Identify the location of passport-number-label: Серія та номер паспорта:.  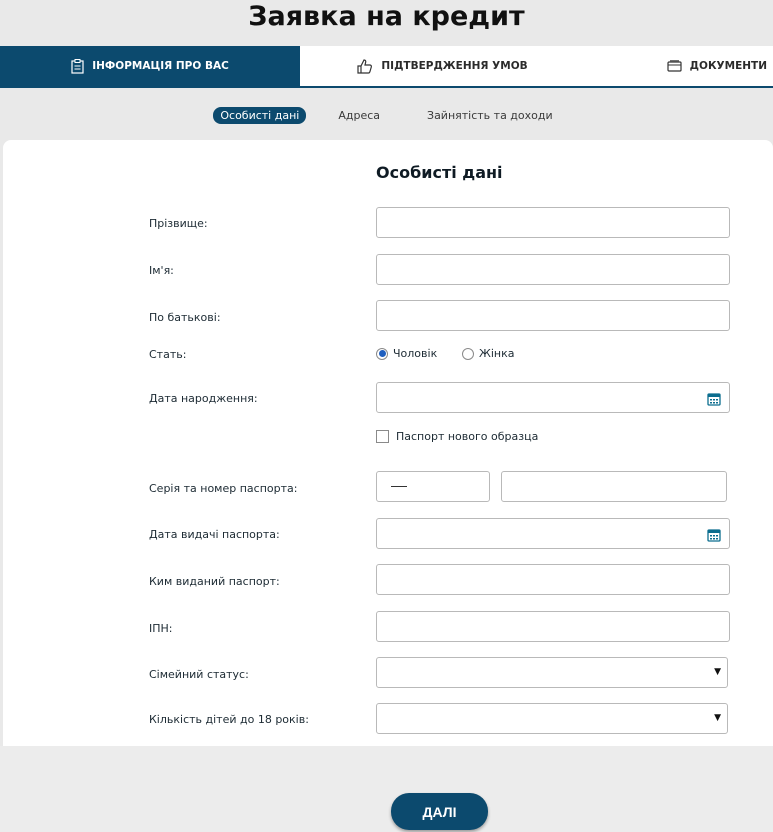
(223, 488).